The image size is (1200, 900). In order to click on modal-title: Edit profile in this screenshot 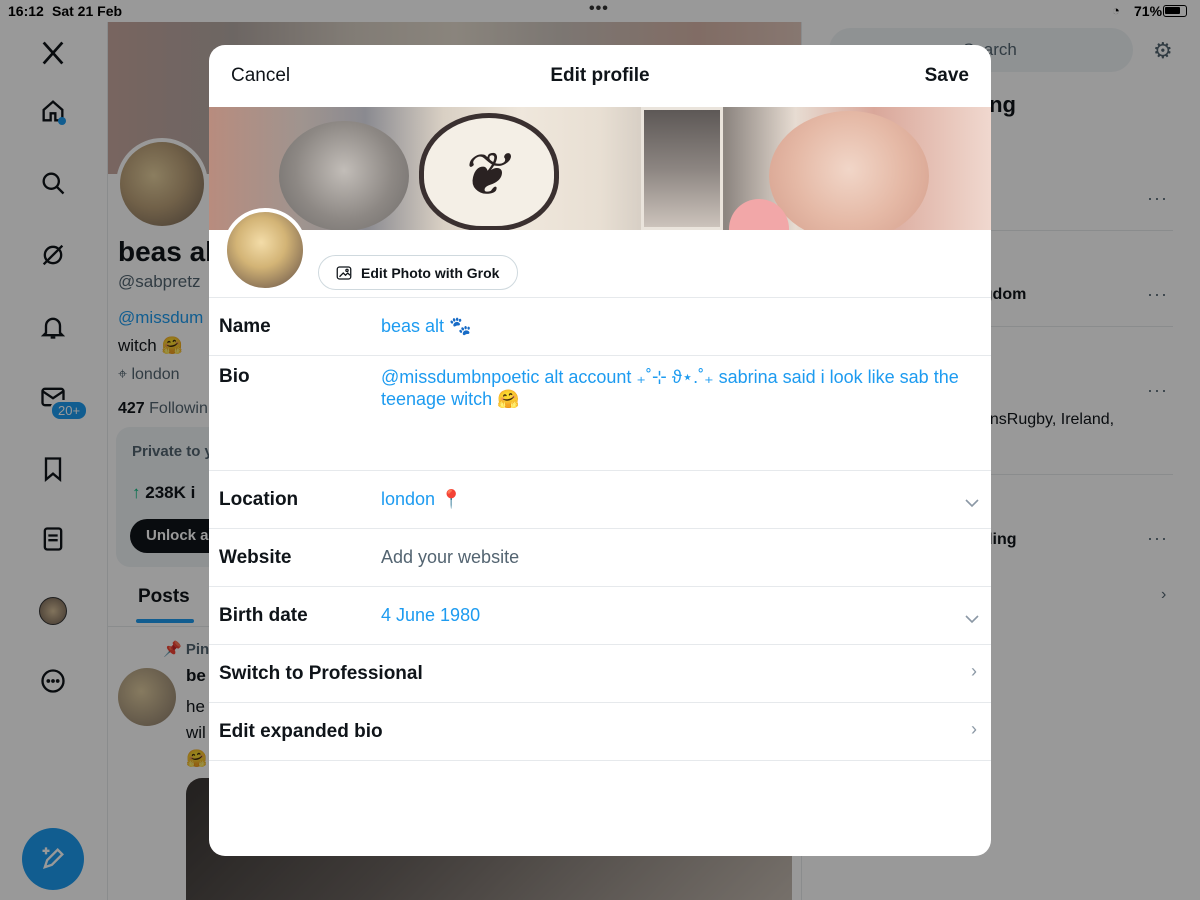, I will do `click(600, 75)`.